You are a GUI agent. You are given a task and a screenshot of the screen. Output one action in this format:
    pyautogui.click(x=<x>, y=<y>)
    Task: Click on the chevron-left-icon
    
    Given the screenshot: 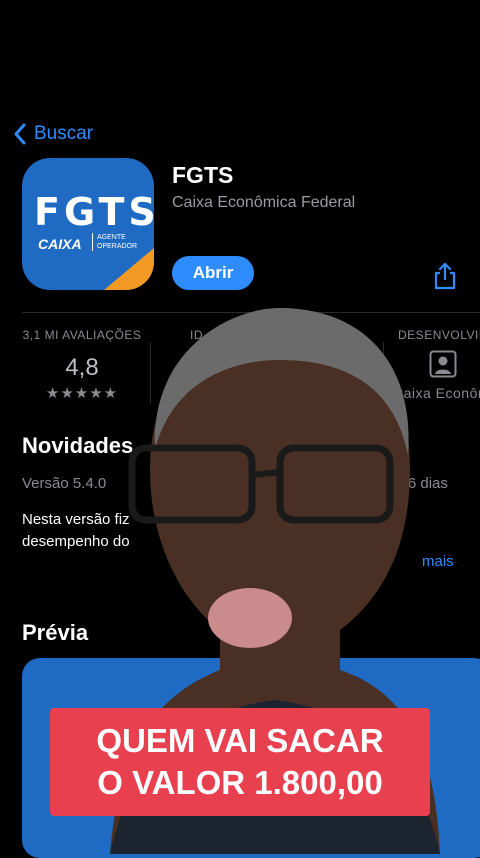 What is the action you would take?
    pyautogui.click(x=20, y=134)
    